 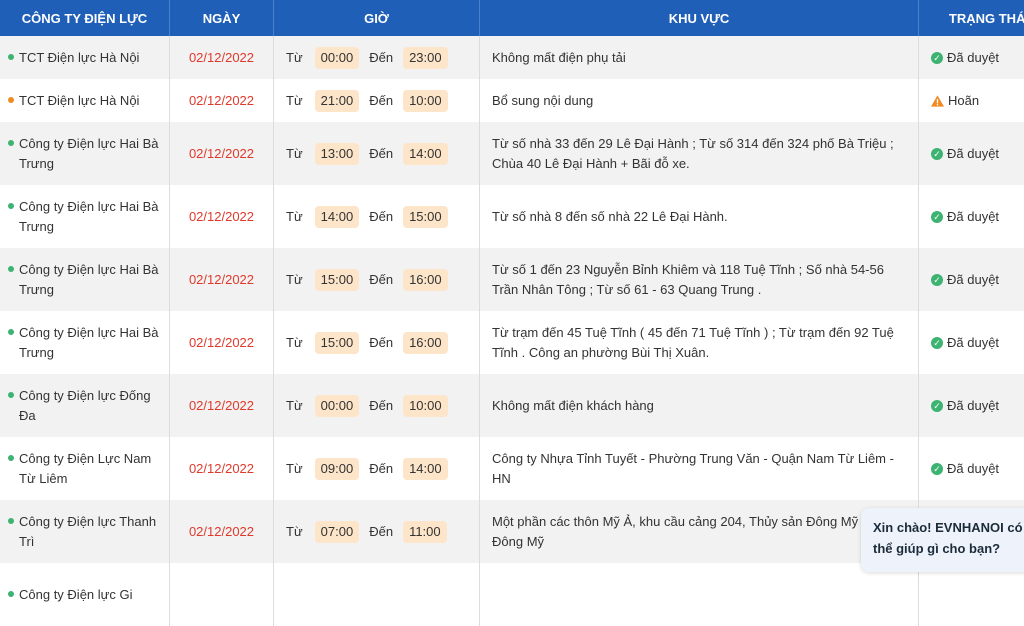 What do you see at coordinates (90, 532) in the screenshot?
I see `company-name: Công ty Điện lực Thanh Trì` at bounding box center [90, 532].